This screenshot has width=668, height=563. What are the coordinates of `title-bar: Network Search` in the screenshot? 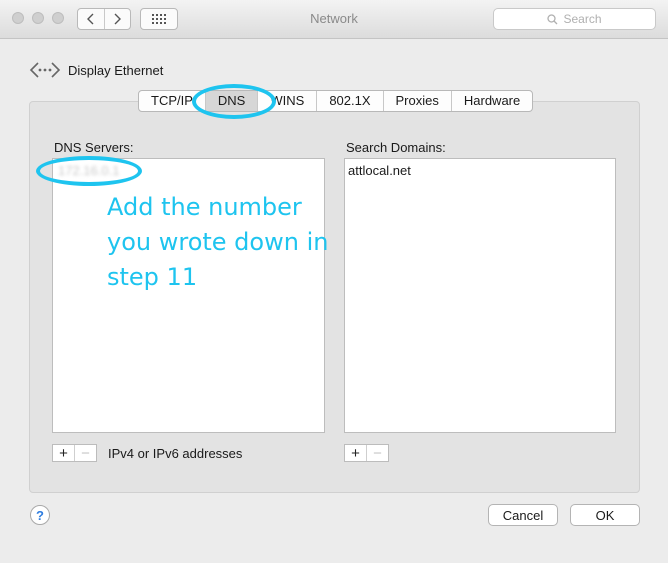 It's located at (334, 19).